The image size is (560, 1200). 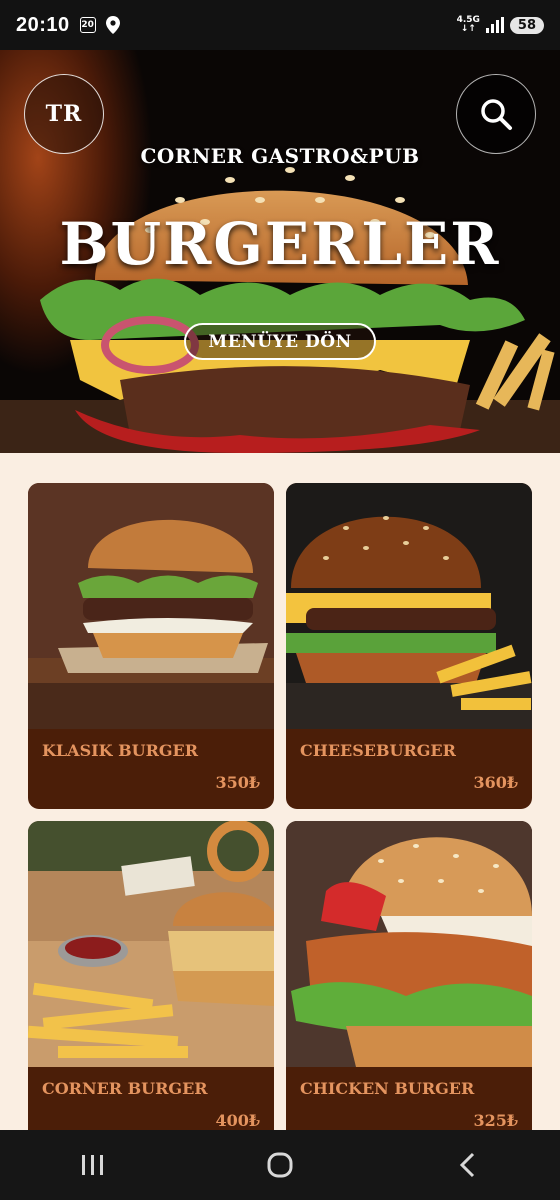 I want to click on product-name: CHEESEBURGER, so click(x=378, y=750).